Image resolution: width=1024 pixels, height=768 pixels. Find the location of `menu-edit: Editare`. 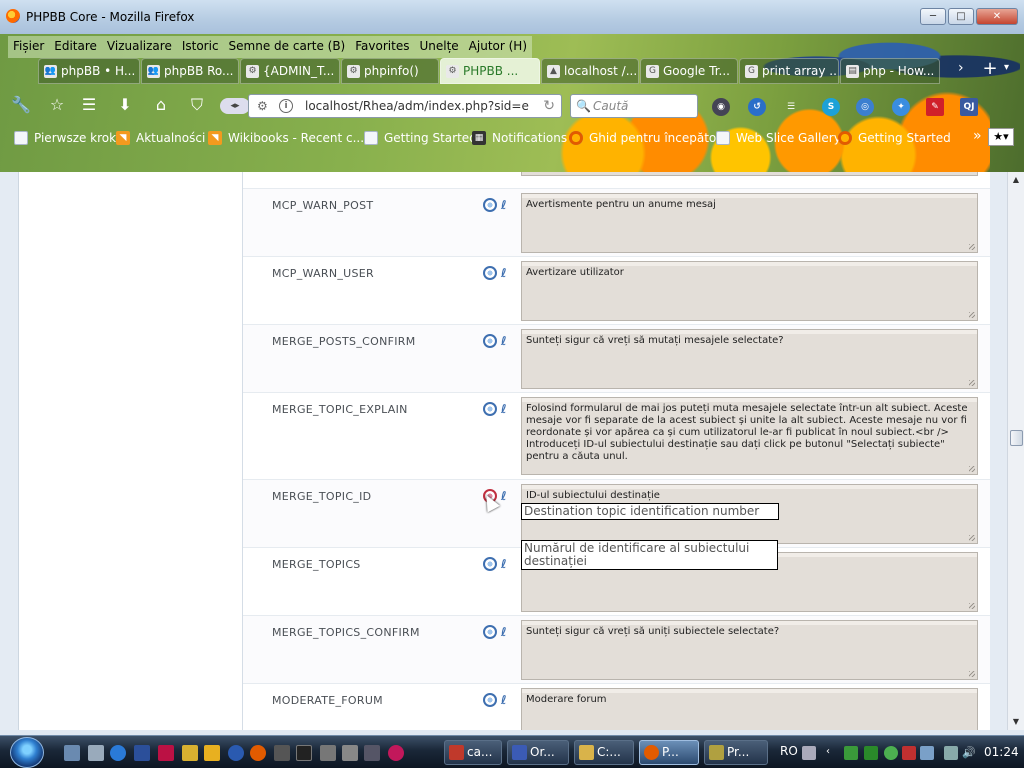

menu-edit: Editare is located at coordinates (75, 47).